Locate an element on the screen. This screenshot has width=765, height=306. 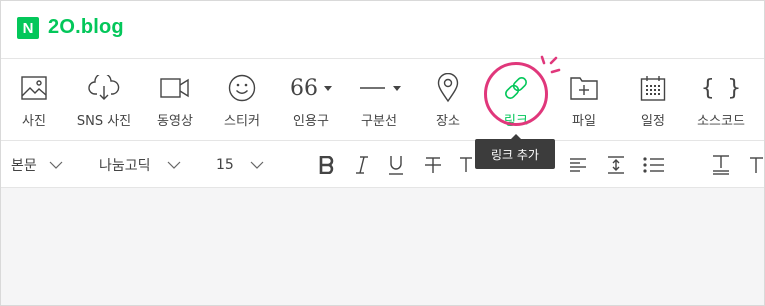
format-toolbar: 본문 나눔고딕 15 is located at coordinates (382, 165).